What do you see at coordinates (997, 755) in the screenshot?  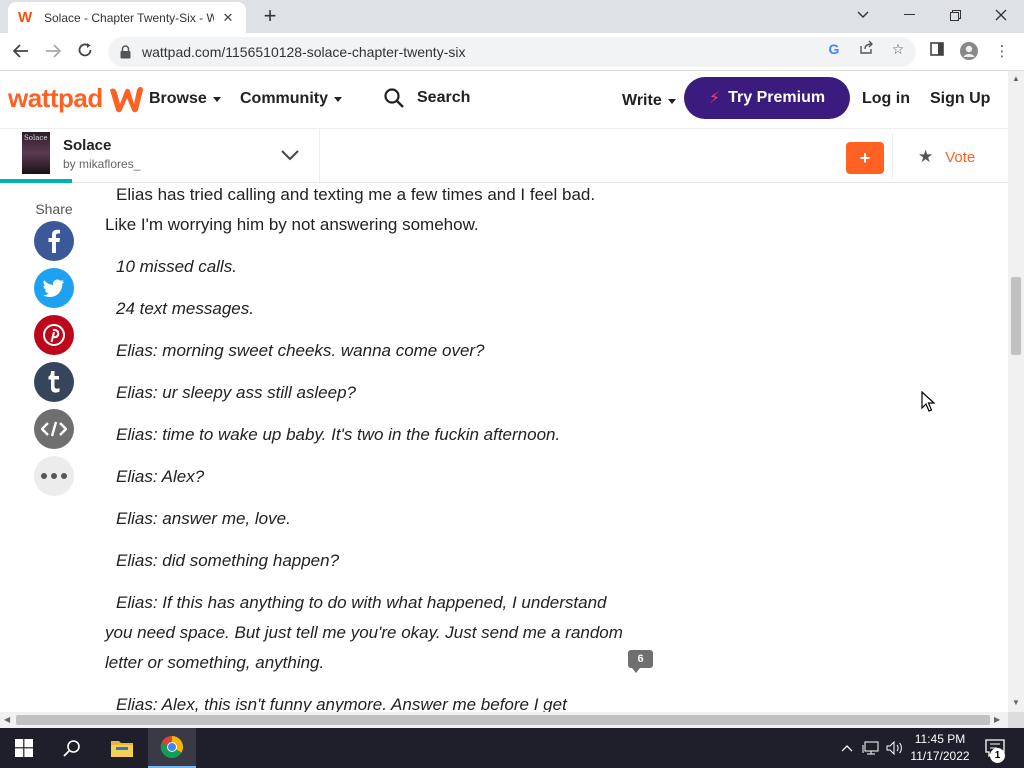 I see `notification-count-badge: 1` at bounding box center [997, 755].